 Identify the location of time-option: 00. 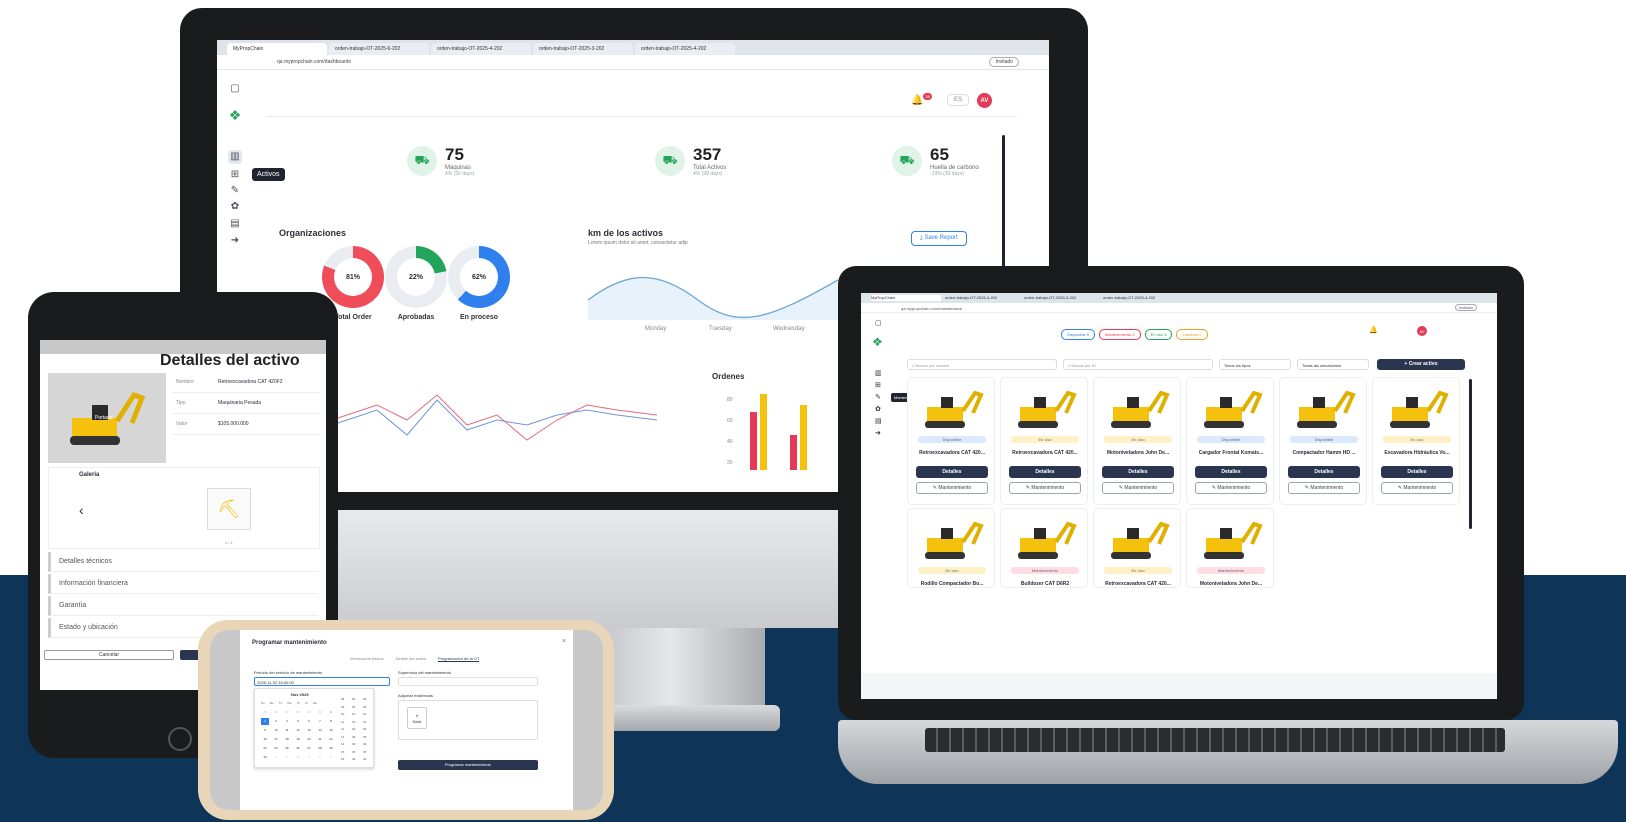
(353, 699).